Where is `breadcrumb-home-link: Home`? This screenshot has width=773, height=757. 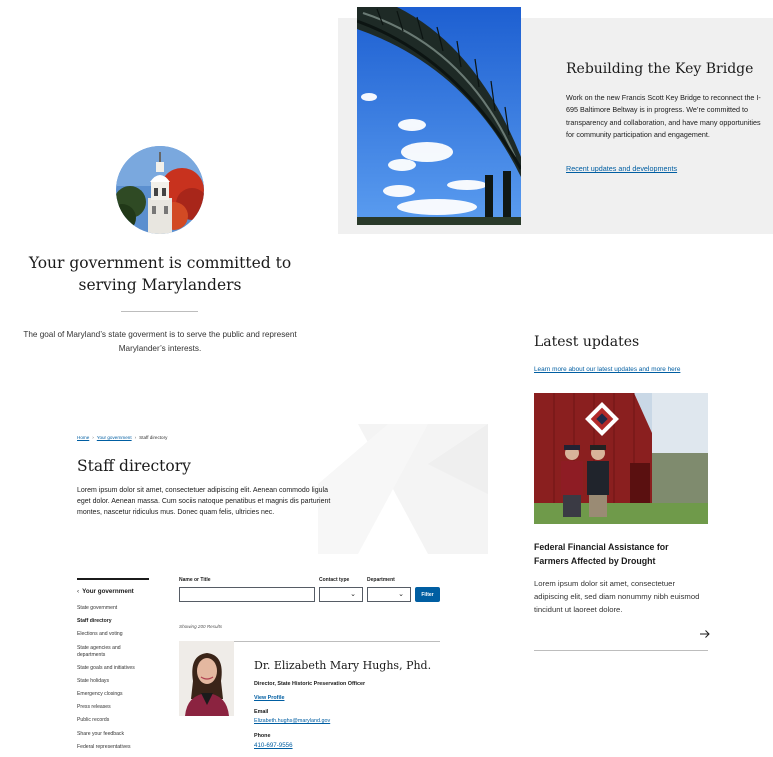
breadcrumb-home-link: Home is located at coordinates (83, 437).